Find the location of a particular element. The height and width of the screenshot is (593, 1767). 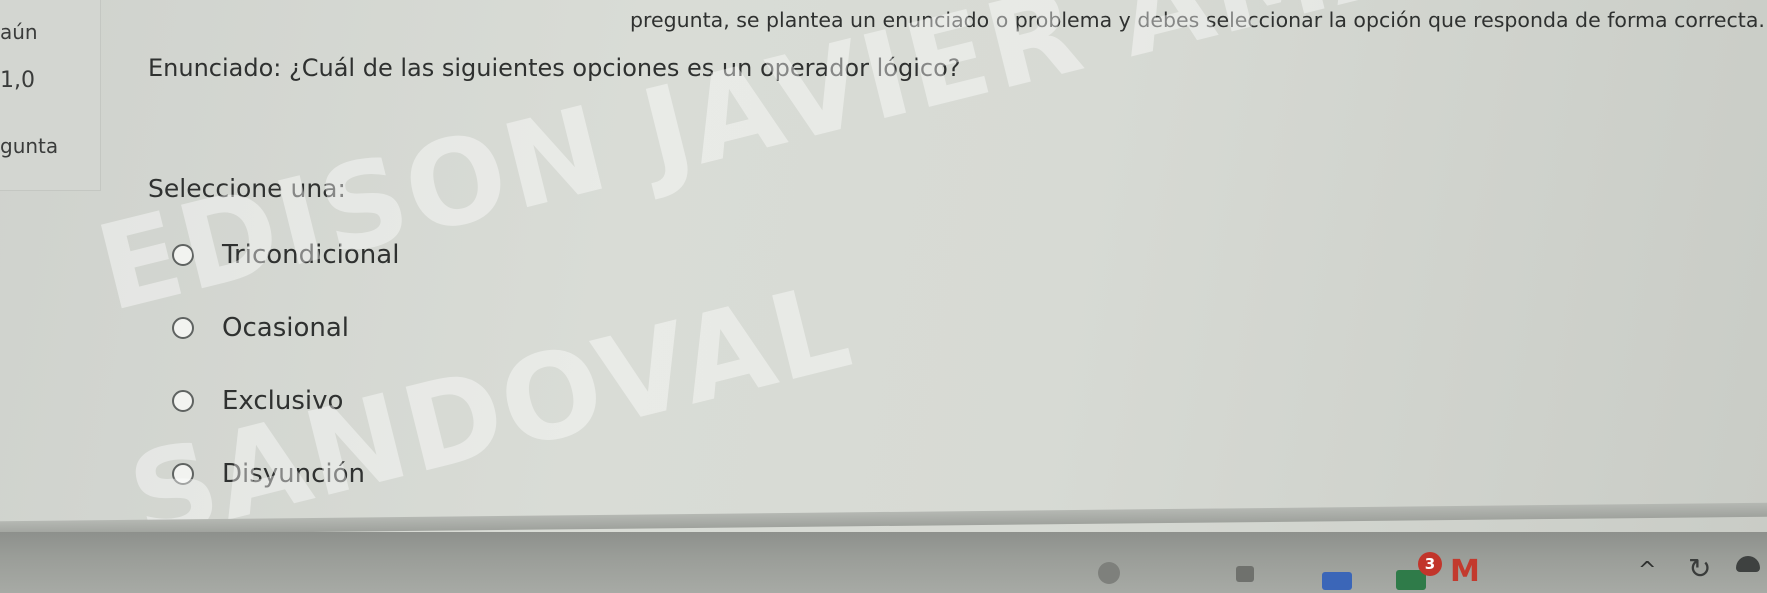

onedrive-cloud-icon is located at coordinates (1748, 564).